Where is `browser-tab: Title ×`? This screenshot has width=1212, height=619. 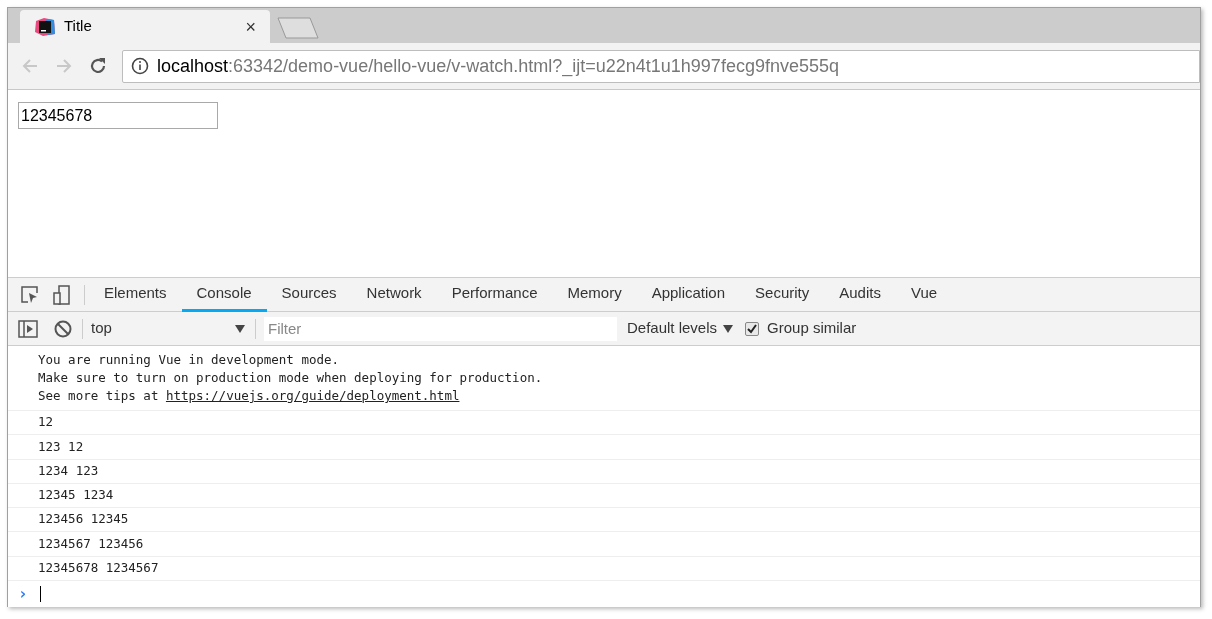
browser-tab: Title × is located at coordinates (145, 26).